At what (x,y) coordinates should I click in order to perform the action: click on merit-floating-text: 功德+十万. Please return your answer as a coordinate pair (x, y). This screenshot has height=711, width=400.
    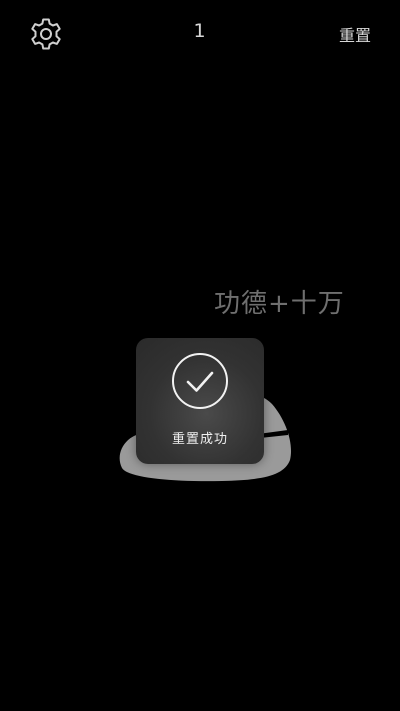
    Looking at the image, I should click on (279, 304).